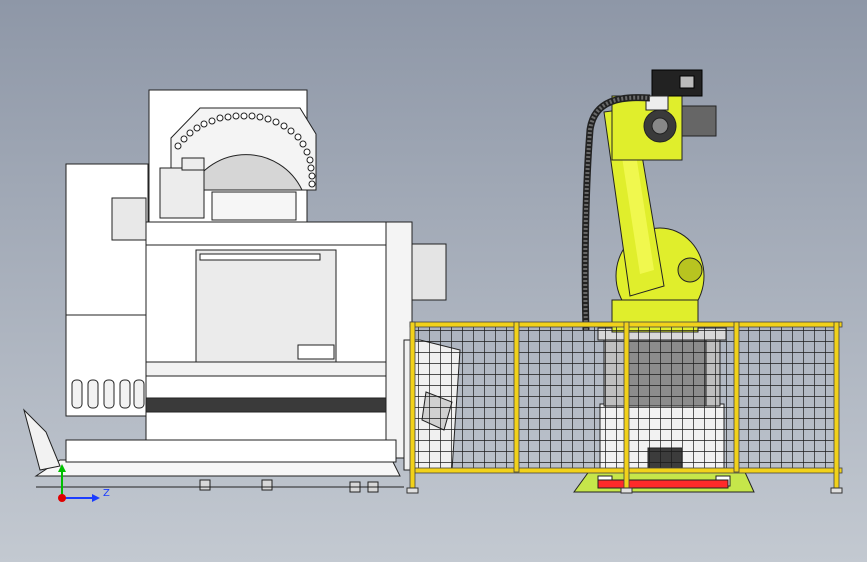 Image resolution: width=867 pixels, height=562 pixels. Describe the element at coordinates (106, 493) in the screenshot. I see `z-axis-label: Z` at that location.